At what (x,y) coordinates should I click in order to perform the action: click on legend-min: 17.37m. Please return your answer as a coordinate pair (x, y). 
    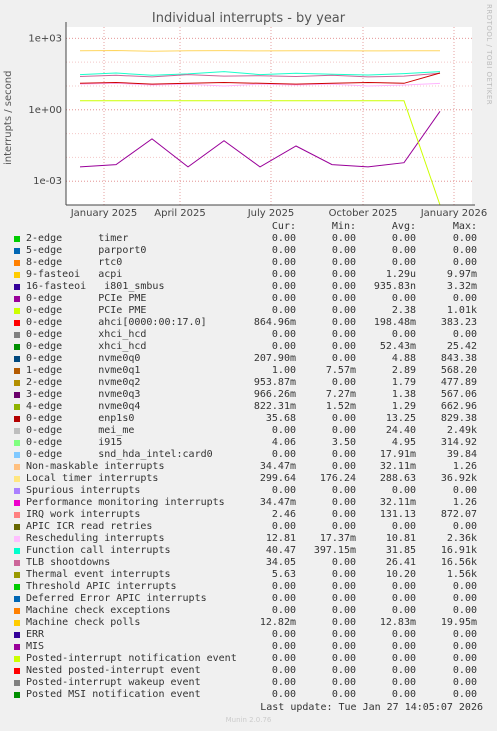
    Looking at the image, I should click on (337, 538).